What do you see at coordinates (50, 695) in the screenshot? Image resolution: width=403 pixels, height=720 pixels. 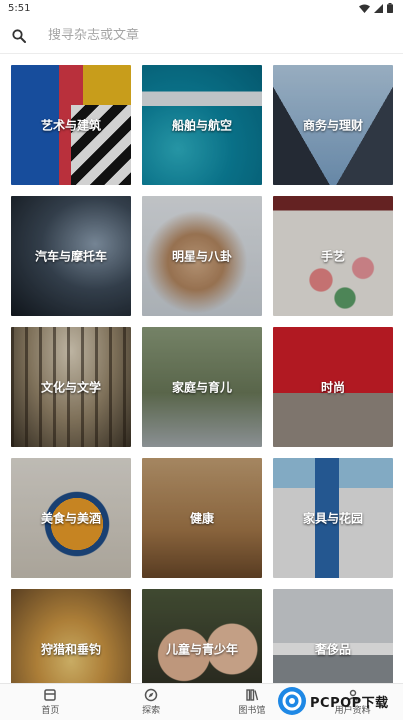 I see `home-icon` at bounding box center [50, 695].